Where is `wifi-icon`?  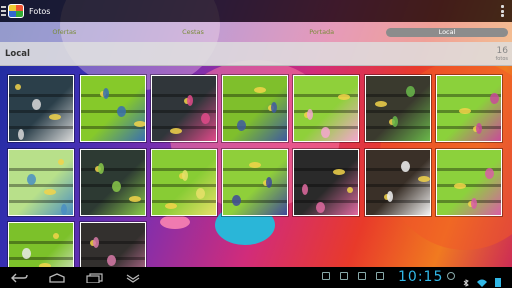
wifi-icon is located at coordinates (482, 279).